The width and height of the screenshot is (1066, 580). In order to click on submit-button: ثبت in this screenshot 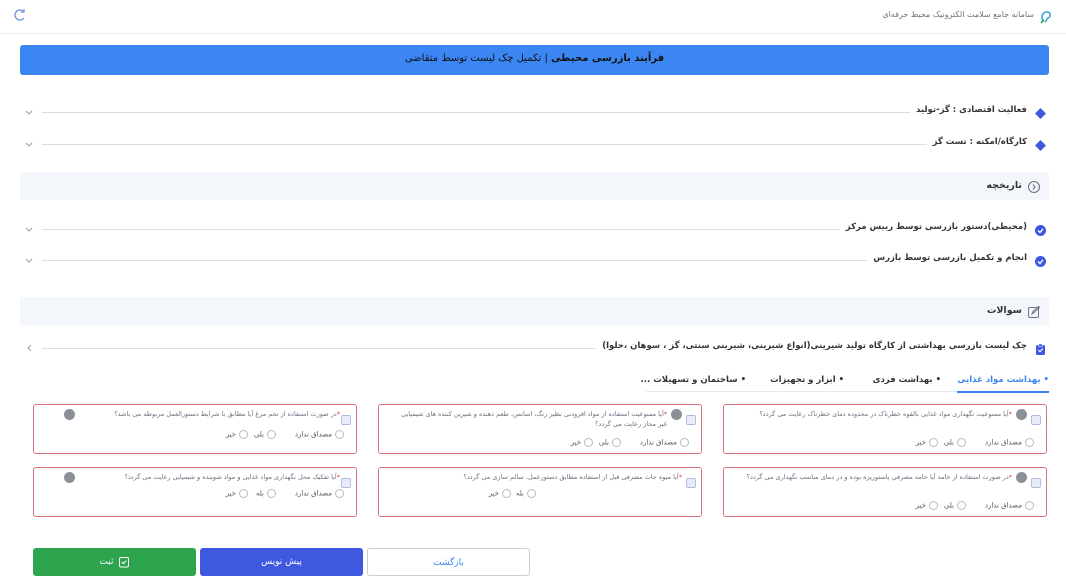, I will do `click(114, 562)`.